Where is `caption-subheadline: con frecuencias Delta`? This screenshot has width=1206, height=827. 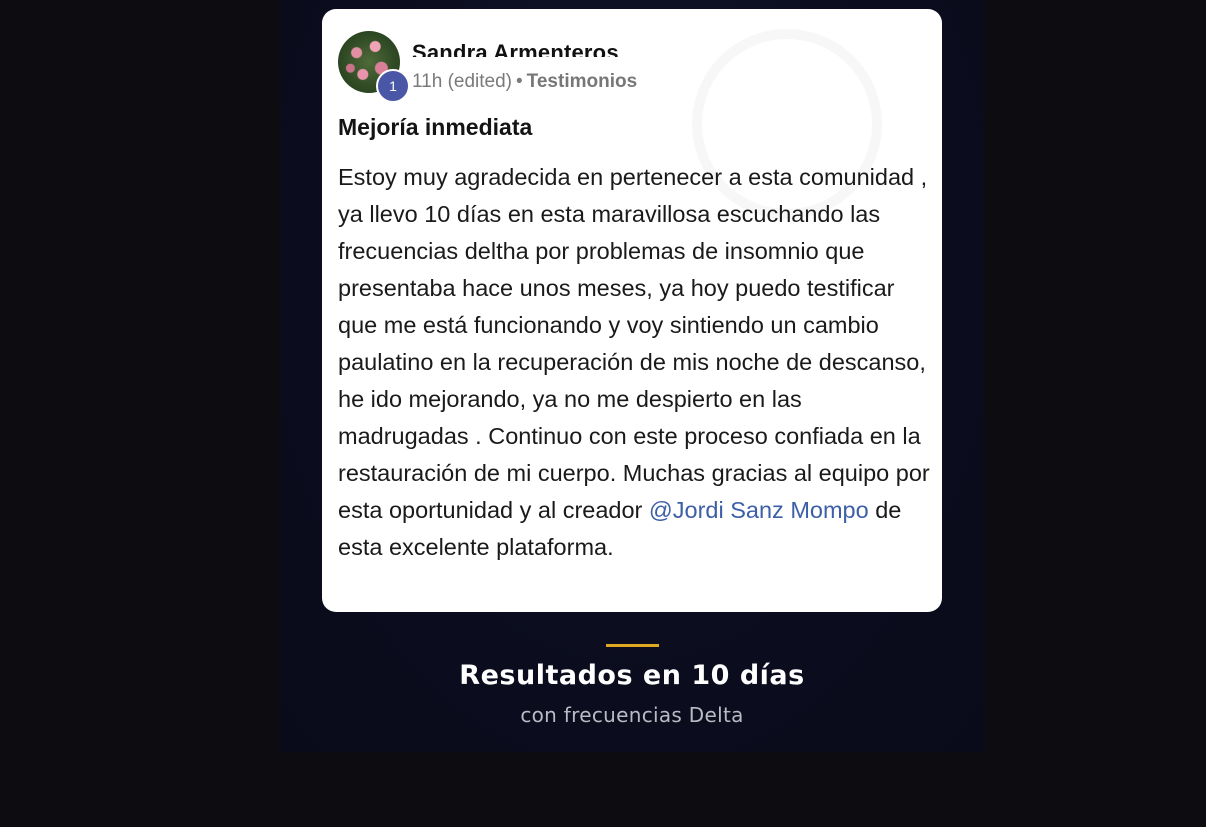 caption-subheadline: con frecuencias Delta is located at coordinates (632, 715).